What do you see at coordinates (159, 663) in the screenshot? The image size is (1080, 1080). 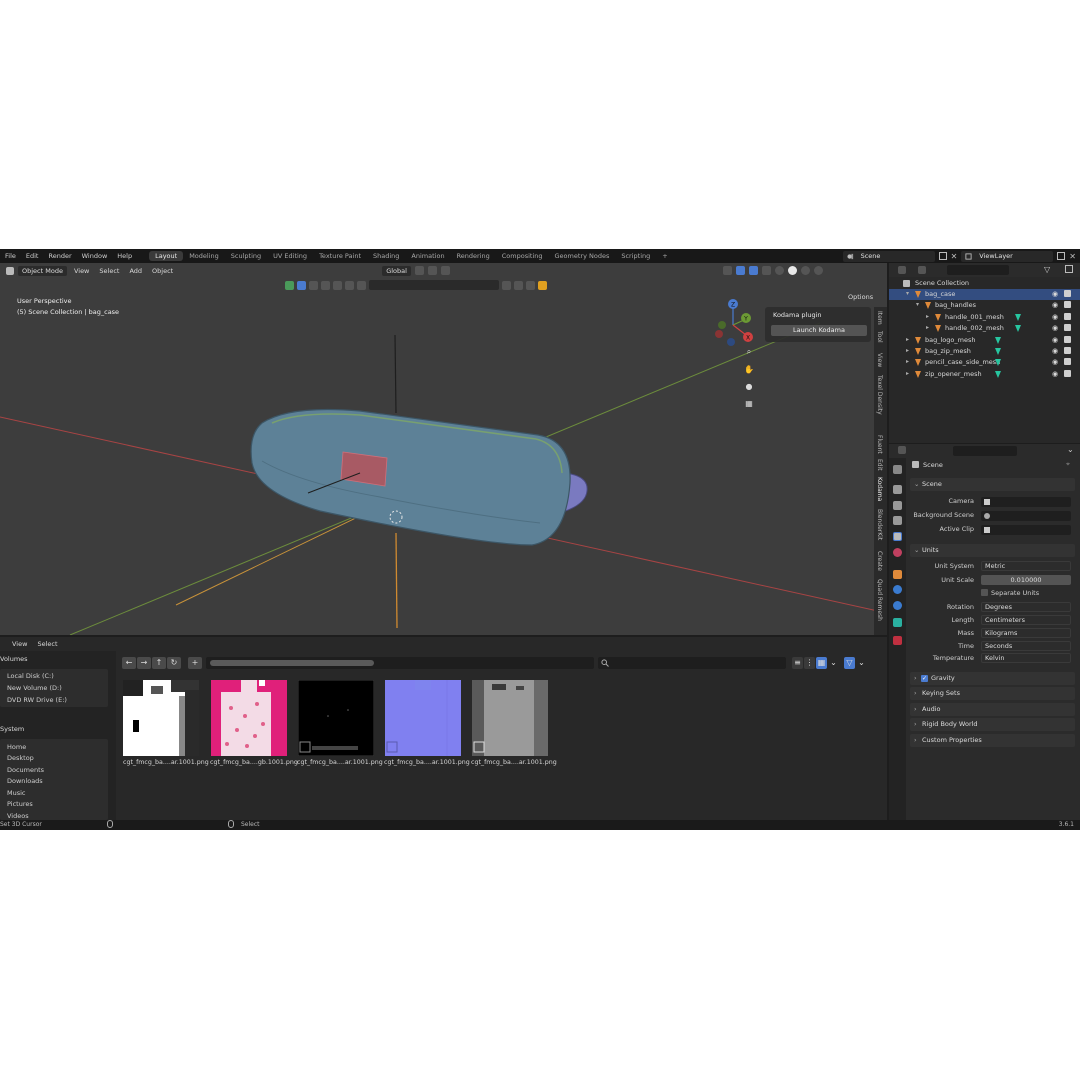 I see `parent-folder-icon: ↑` at bounding box center [159, 663].